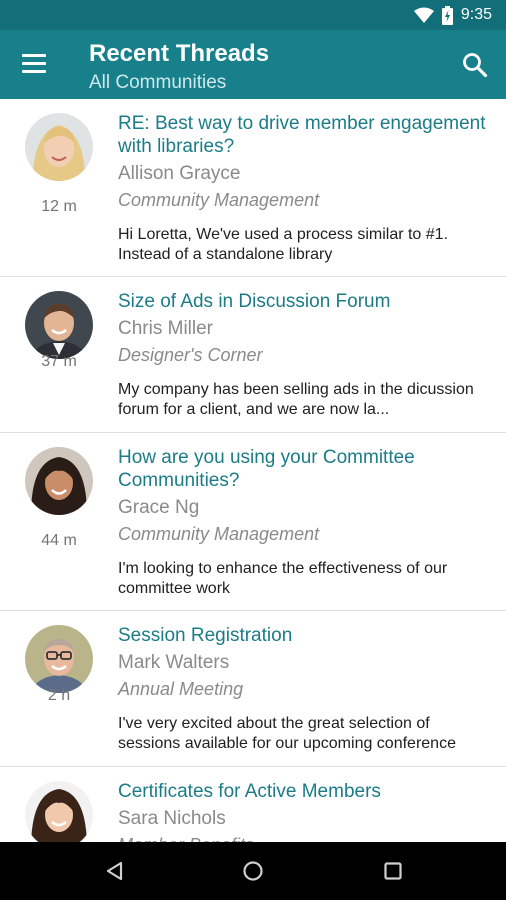 This screenshot has height=900, width=506. What do you see at coordinates (190, 355) in the screenshot?
I see `thread-community: Designer's Corner` at bounding box center [190, 355].